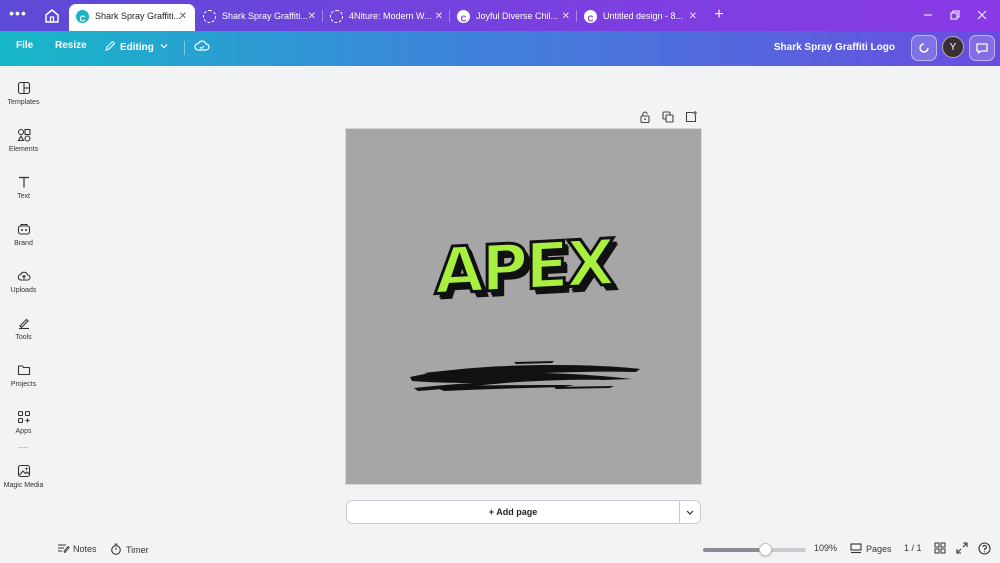 The image size is (1000, 563). I want to click on brush-stroke-graphic, so click(524, 377).